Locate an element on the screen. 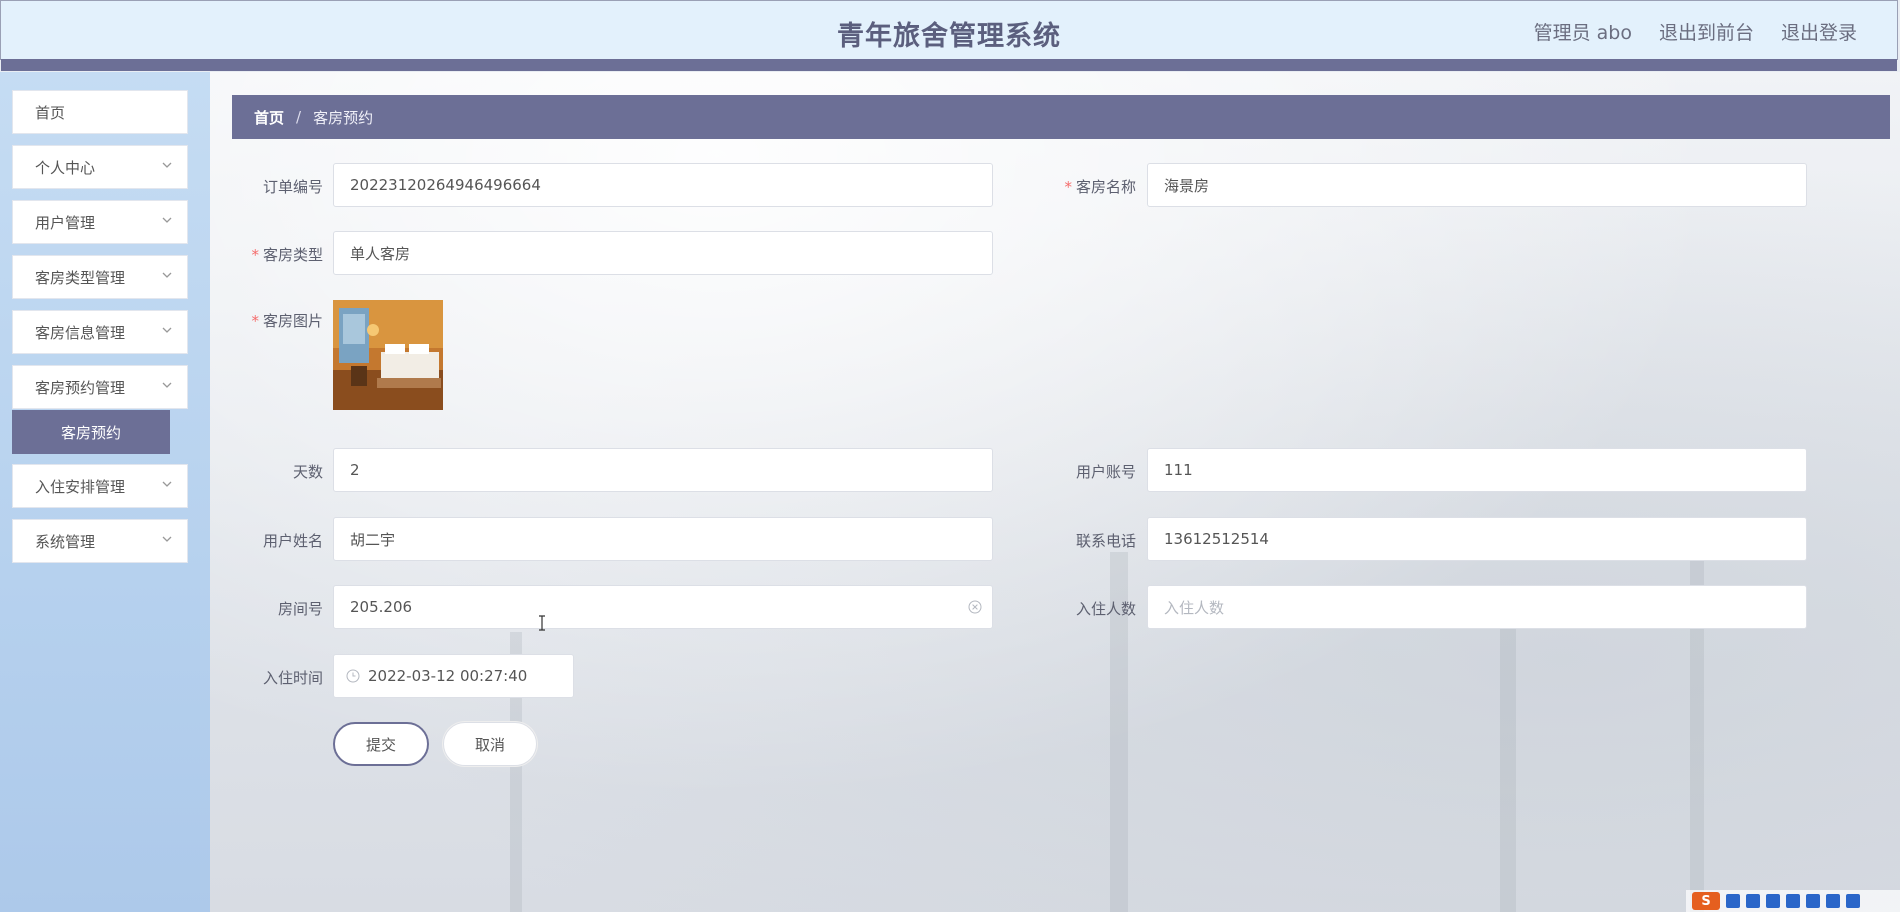 This screenshot has height=912, width=1900. ime-toolbar: S is located at coordinates (1793, 901).